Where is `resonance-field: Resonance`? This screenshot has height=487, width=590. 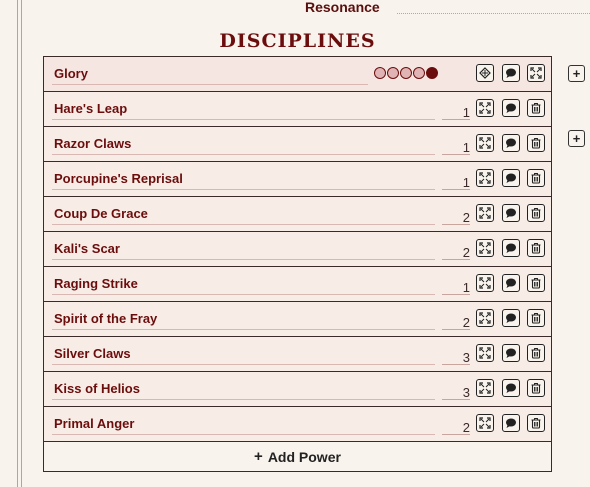 resonance-field: Resonance is located at coordinates (447, 8).